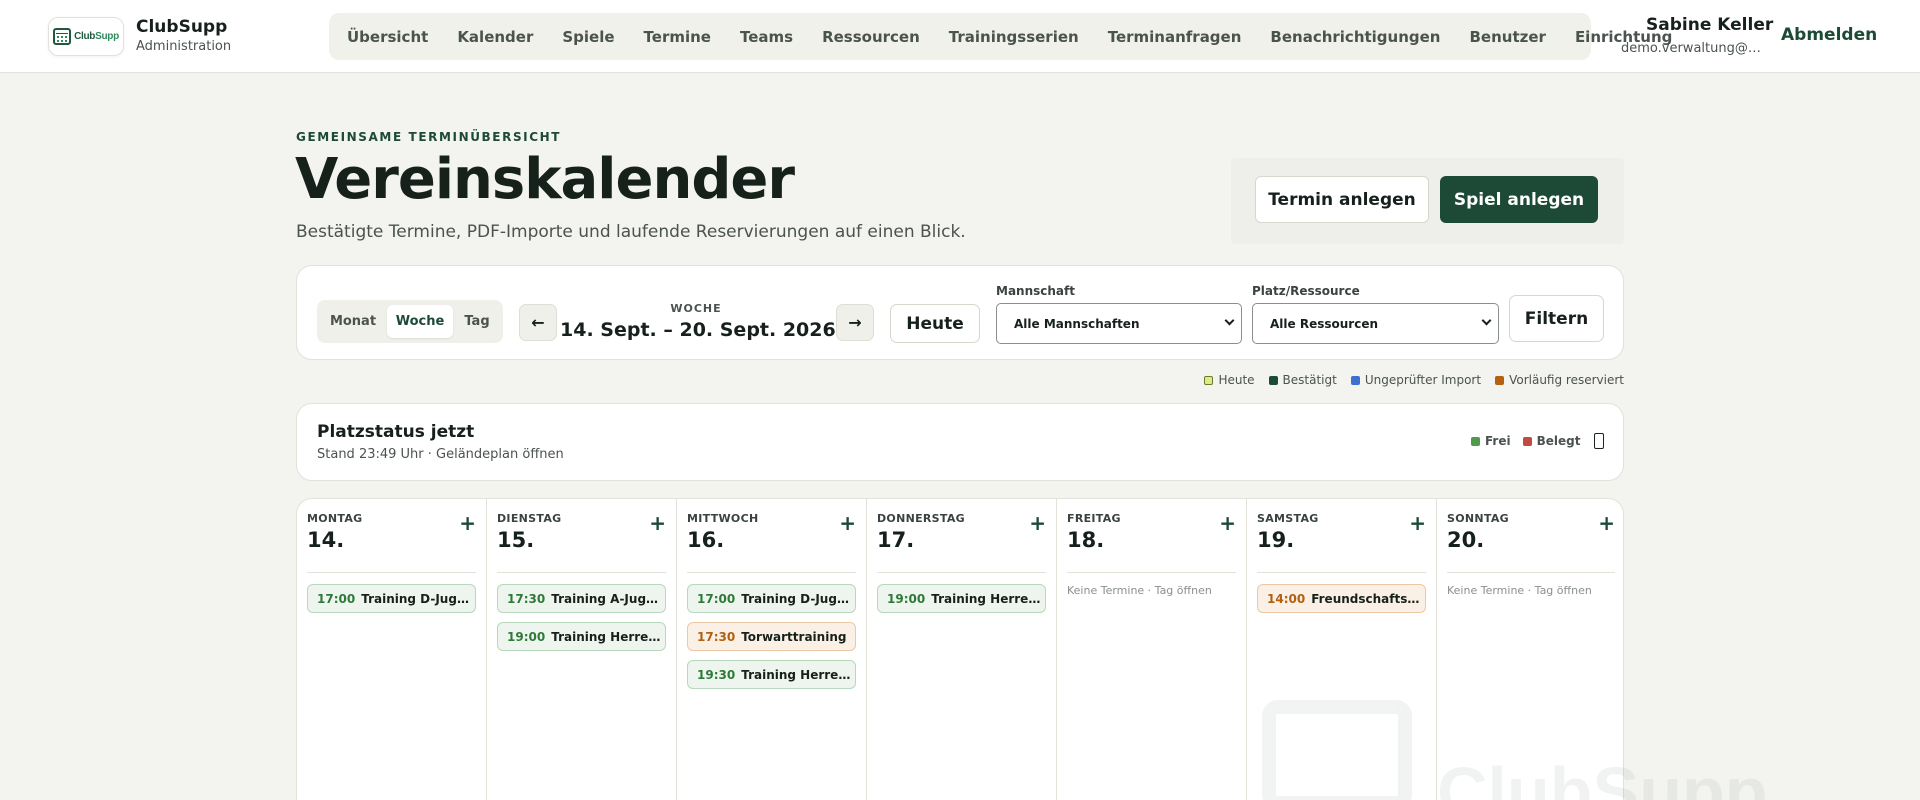  I want to click on view-week-tab: Woche, so click(420, 321).